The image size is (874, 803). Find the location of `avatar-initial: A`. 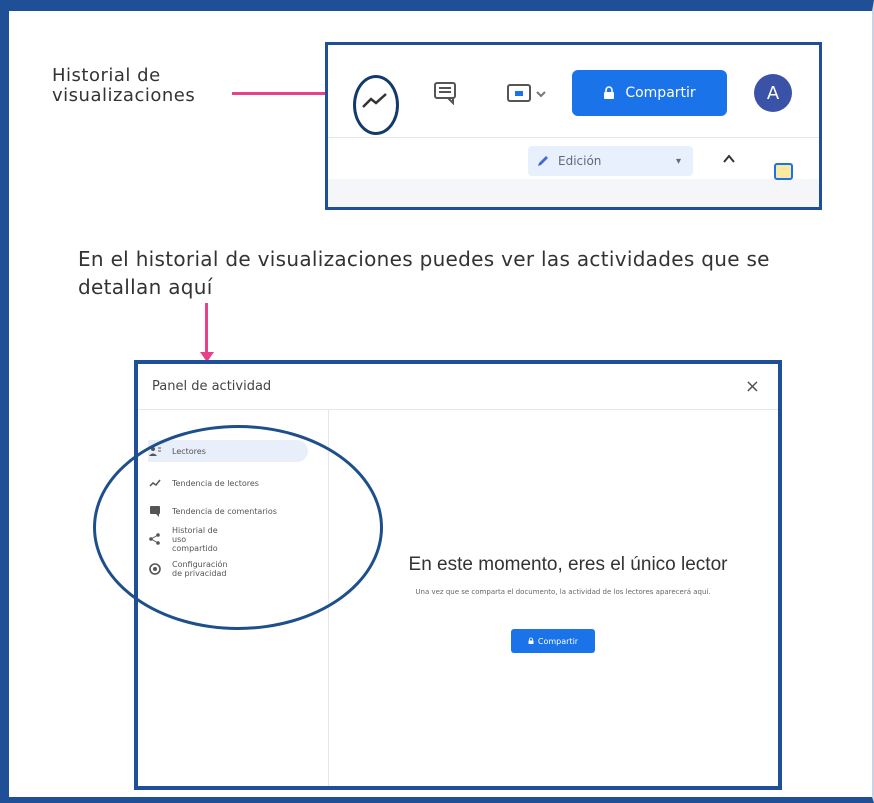

avatar-initial: A is located at coordinates (773, 93).